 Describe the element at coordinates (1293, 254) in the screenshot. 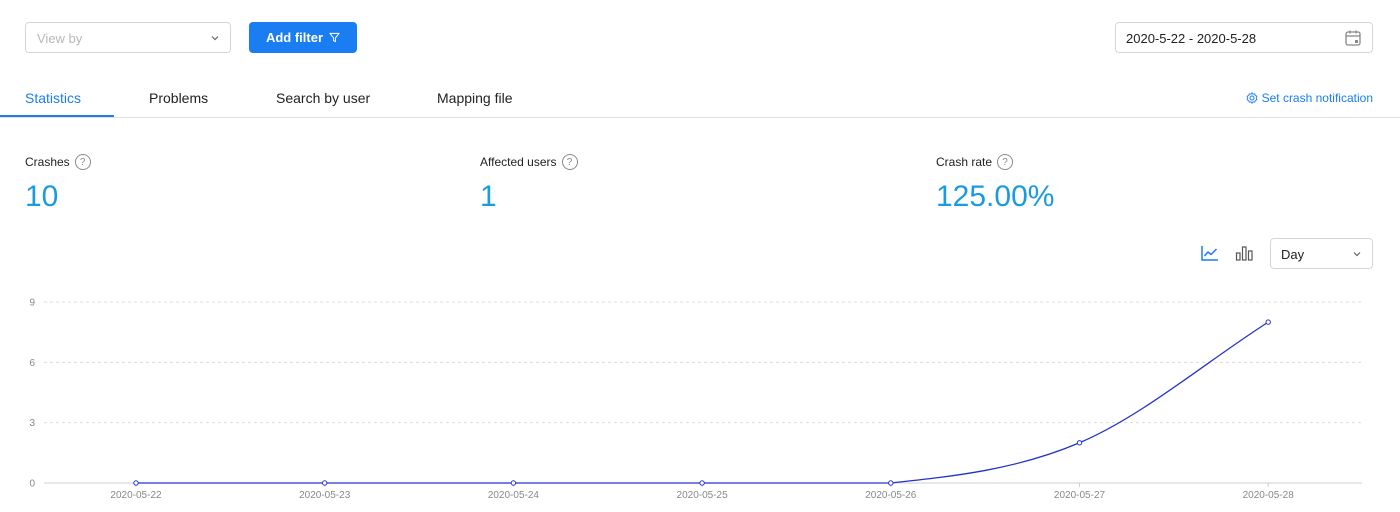

I see `period-value: Day` at that location.